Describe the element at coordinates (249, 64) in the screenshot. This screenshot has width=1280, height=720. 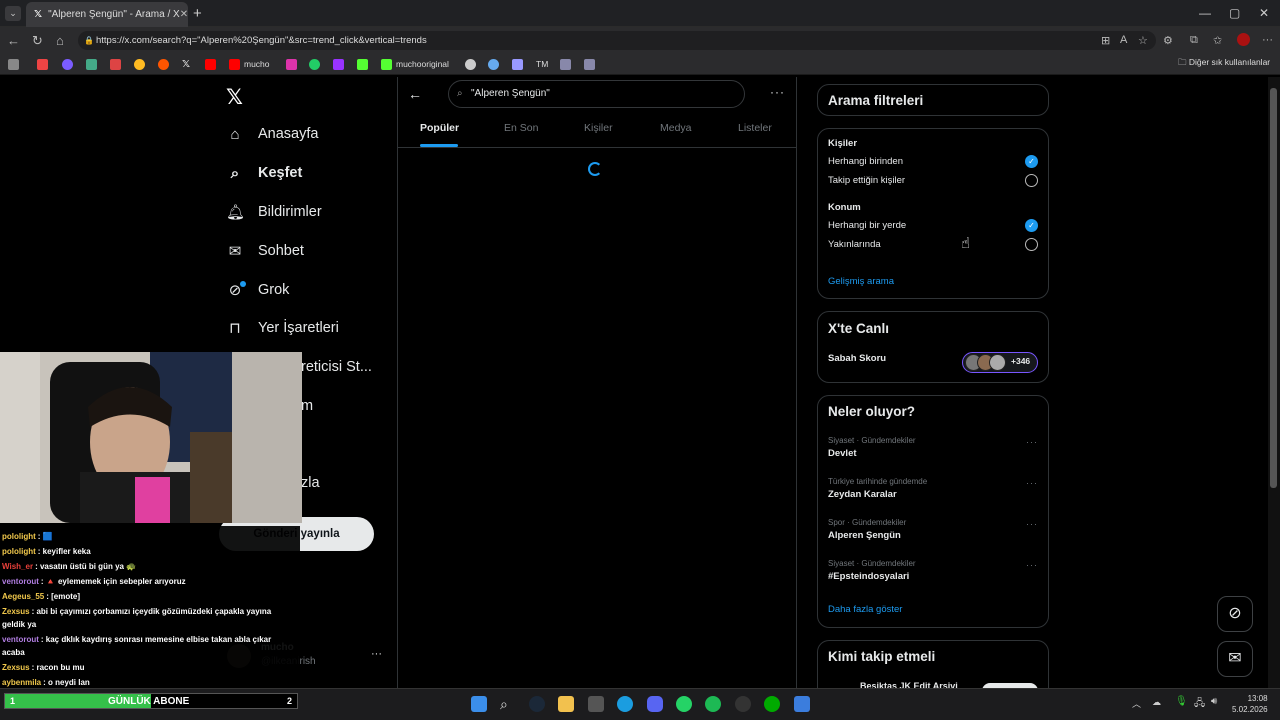
I see `bookmark-mucho: mucho` at that location.